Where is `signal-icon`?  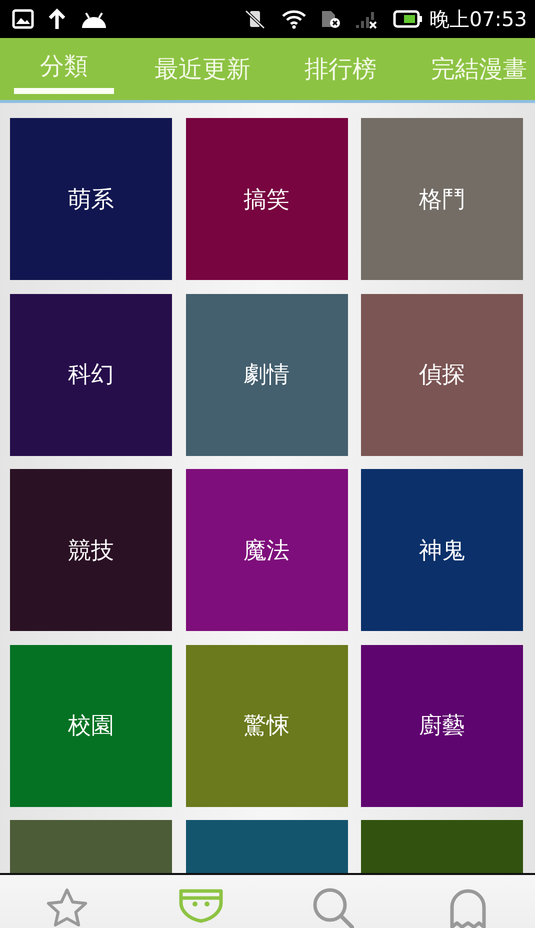
signal-icon is located at coordinates (367, 19).